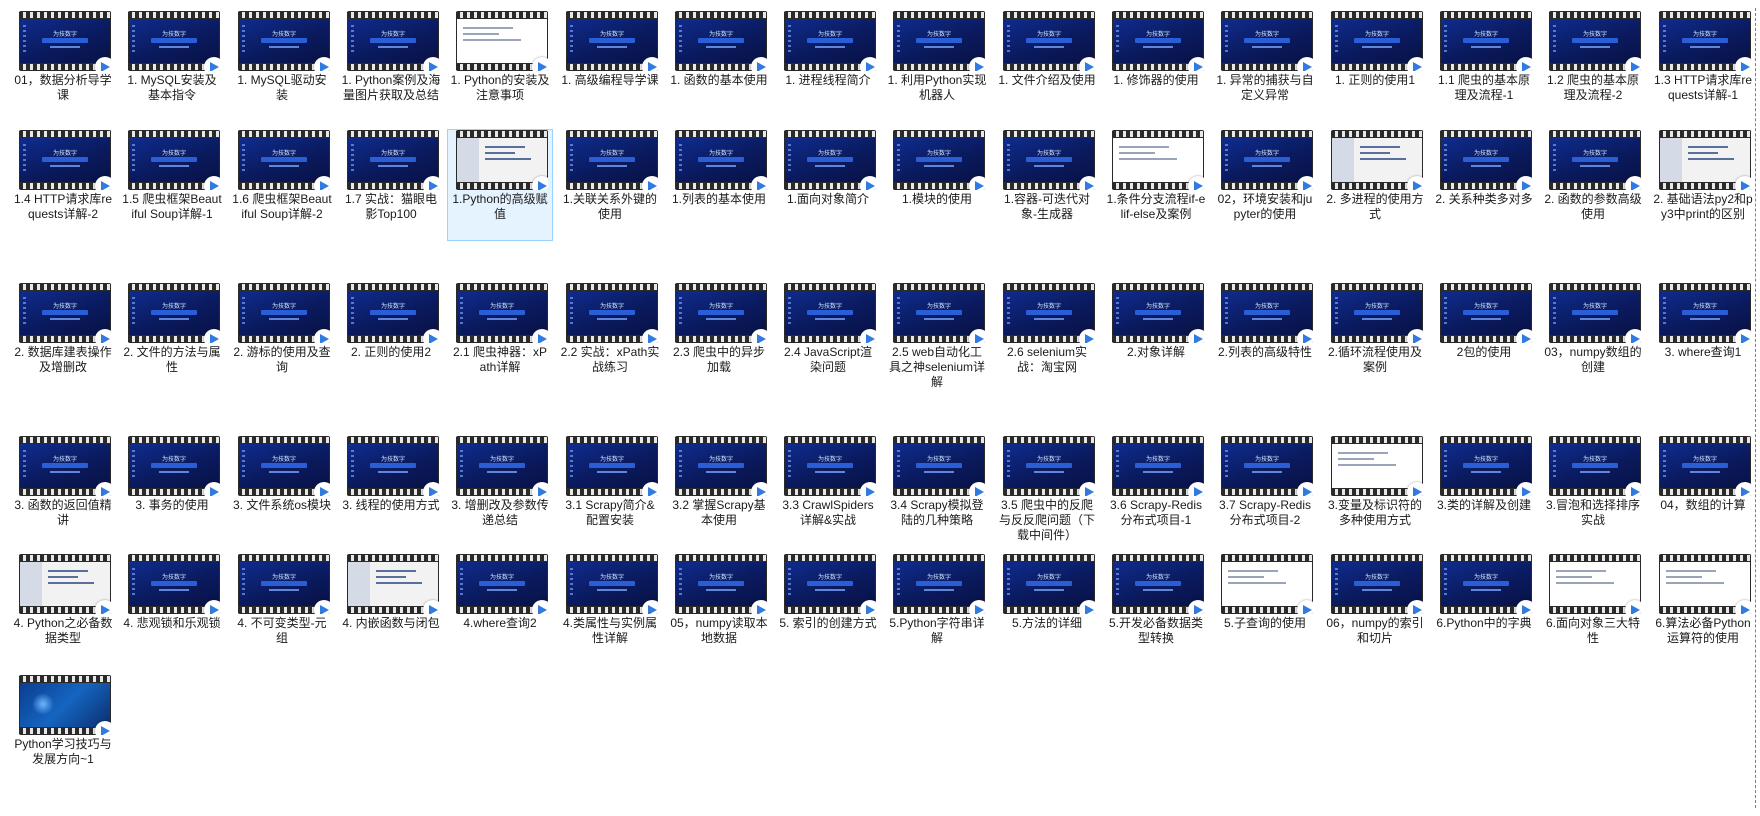 This screenshot has height=816, width=1760. I want to click on video-file-item: 为技数字 4.where查询2, so click(500, 609).